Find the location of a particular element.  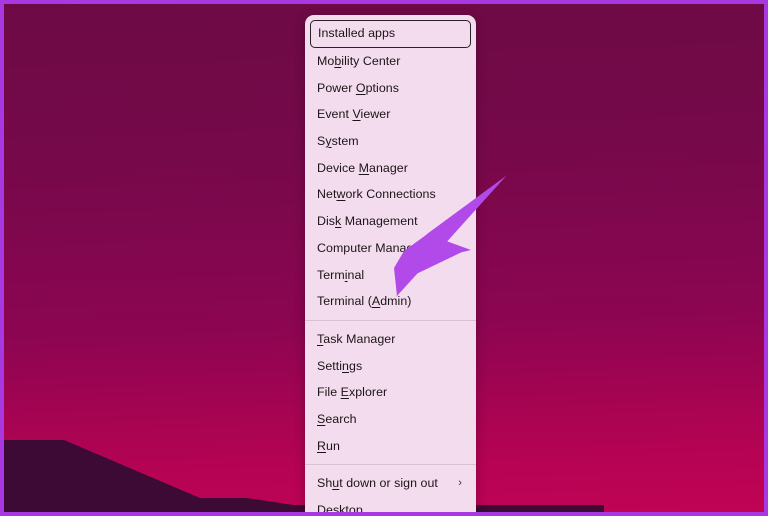

menu-item-shut-down-or-sign-out: Shut down or sign out › is located at coordinates (390, 483).